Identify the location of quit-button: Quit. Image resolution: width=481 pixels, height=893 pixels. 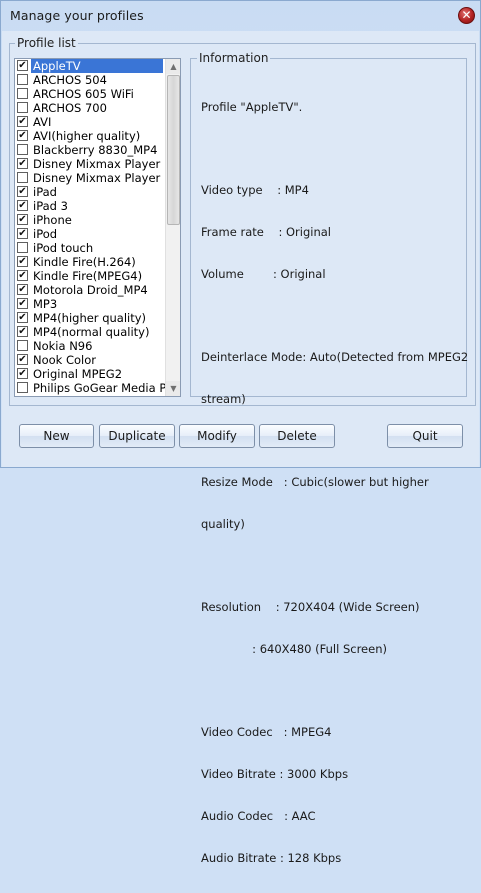
(425, 436).